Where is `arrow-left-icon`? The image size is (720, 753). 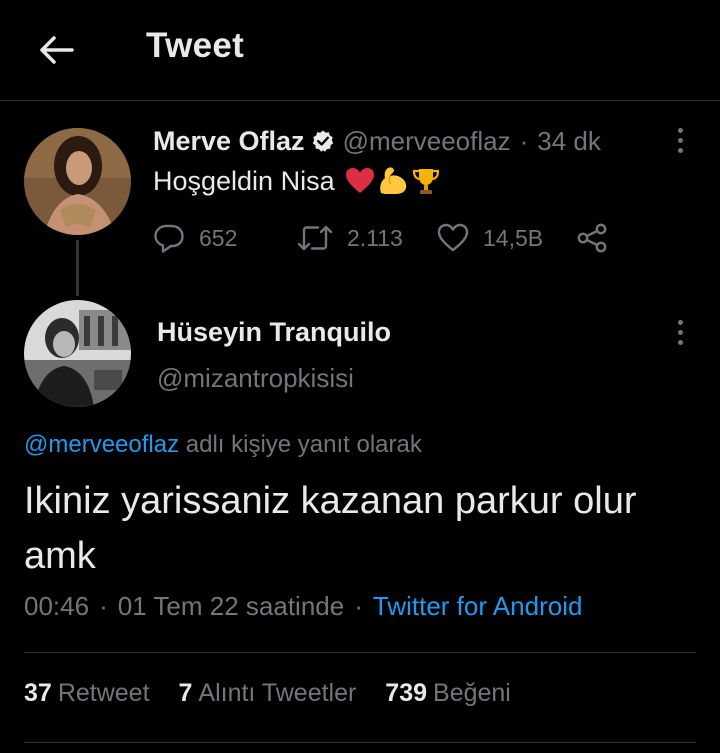
arrow-left-icon is located at coordinates (57, 50).